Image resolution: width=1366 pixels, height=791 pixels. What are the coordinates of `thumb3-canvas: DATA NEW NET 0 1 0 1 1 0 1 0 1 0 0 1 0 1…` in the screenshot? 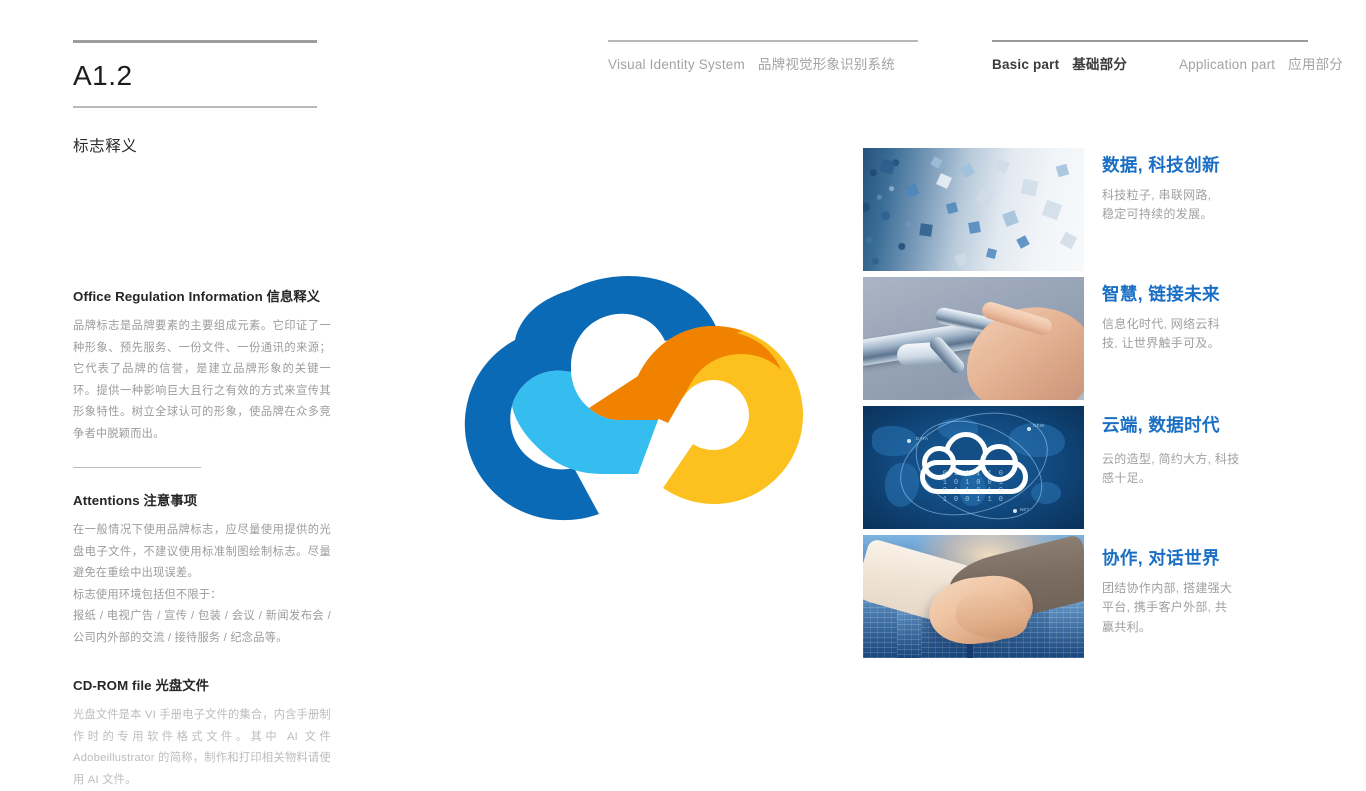 It's located at (973, 467).